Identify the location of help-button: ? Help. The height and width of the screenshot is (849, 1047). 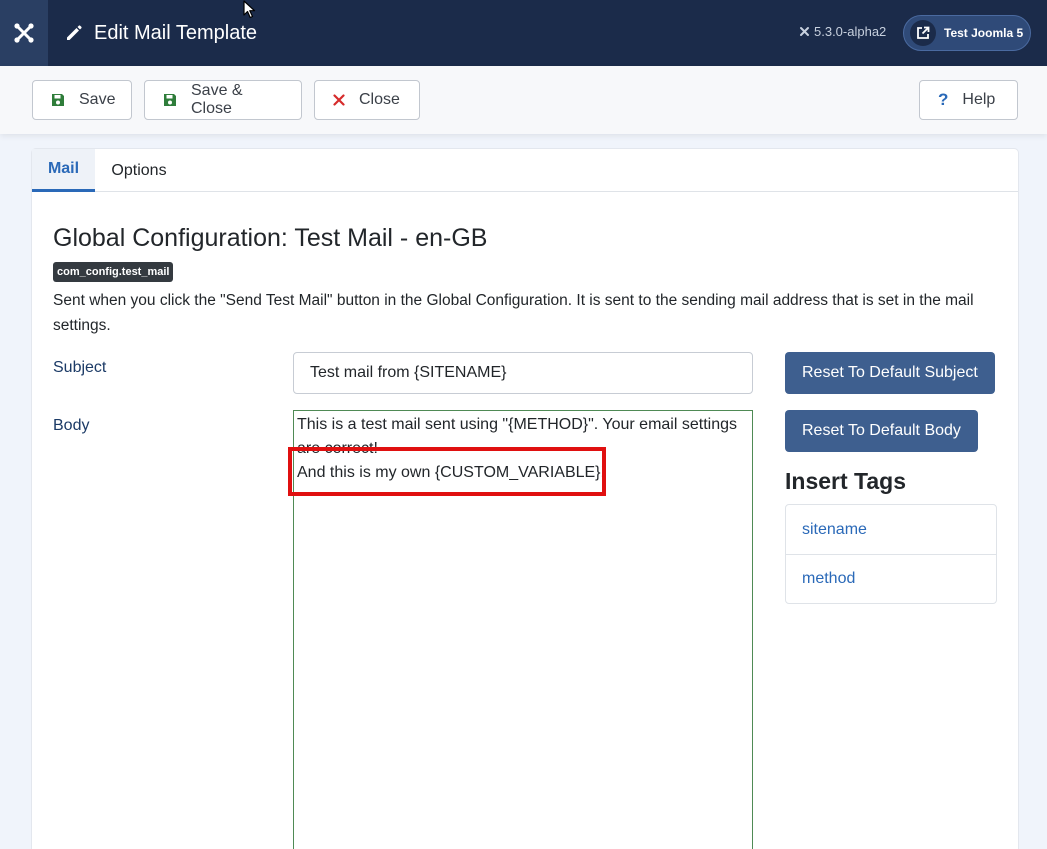
(968, 100).